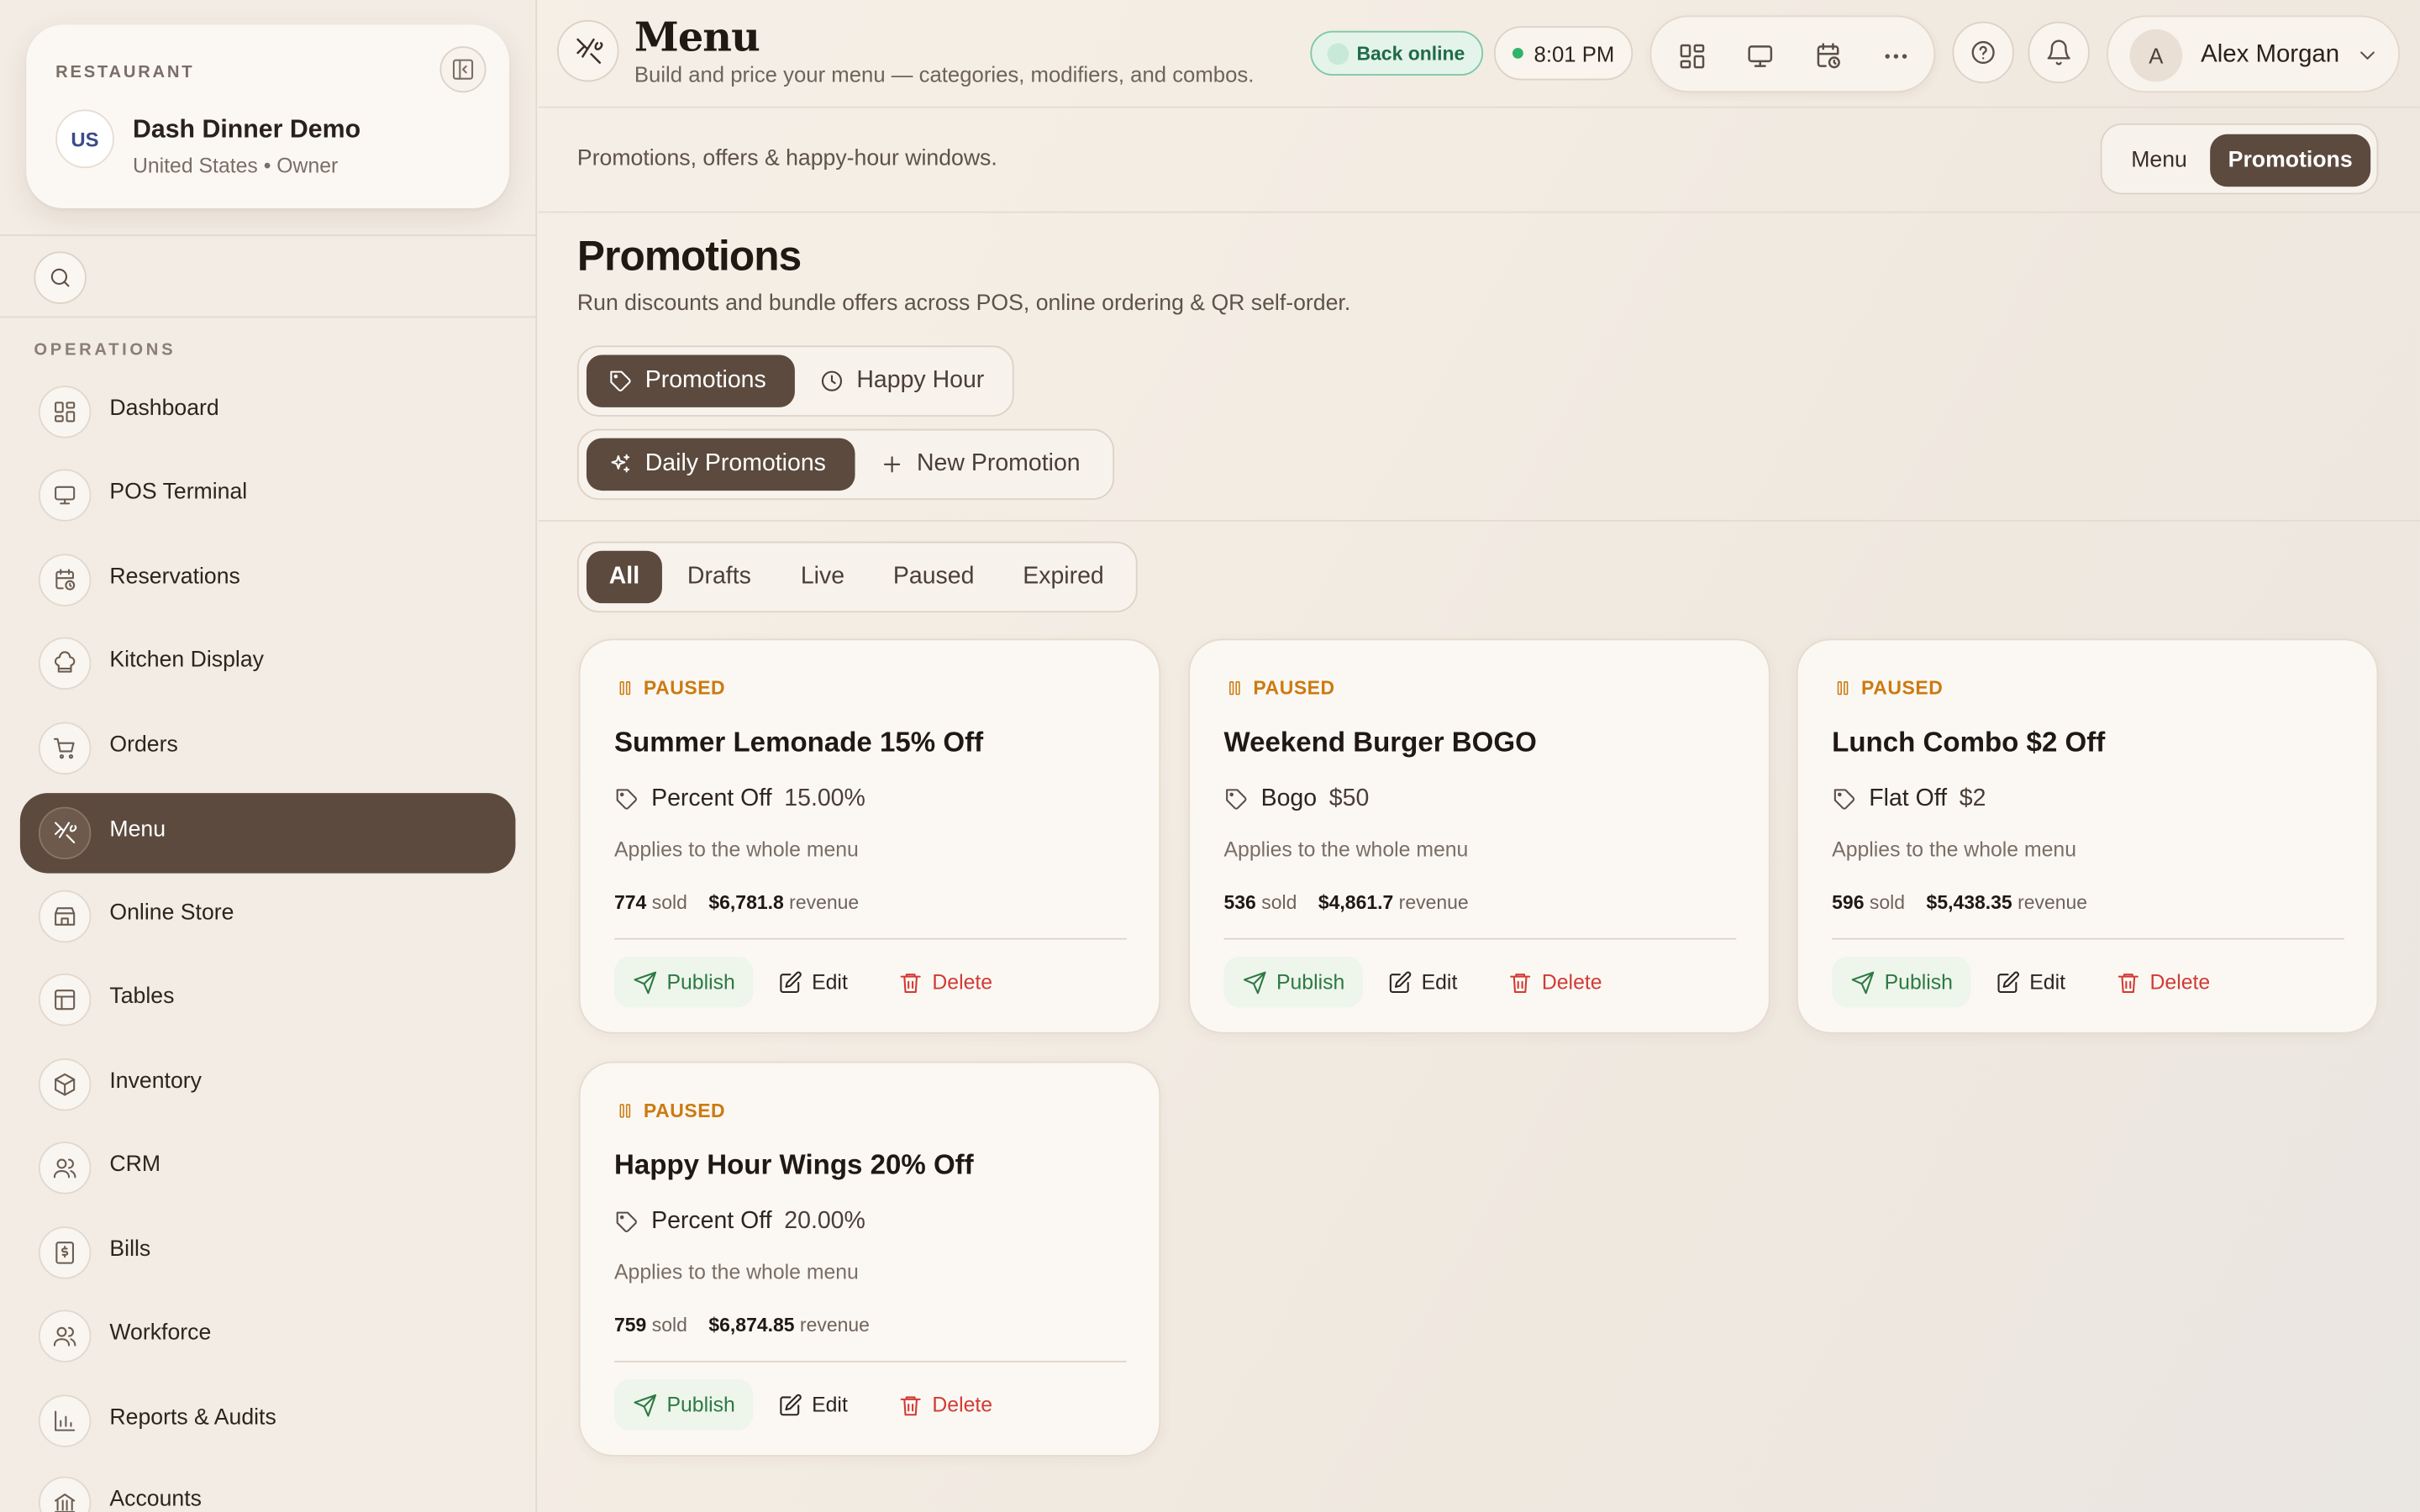  What do you see at coordinates (751, 1325) in the screenshot?
I see `revenue-value: $6,874.85` at bounding box center [751, 1325].